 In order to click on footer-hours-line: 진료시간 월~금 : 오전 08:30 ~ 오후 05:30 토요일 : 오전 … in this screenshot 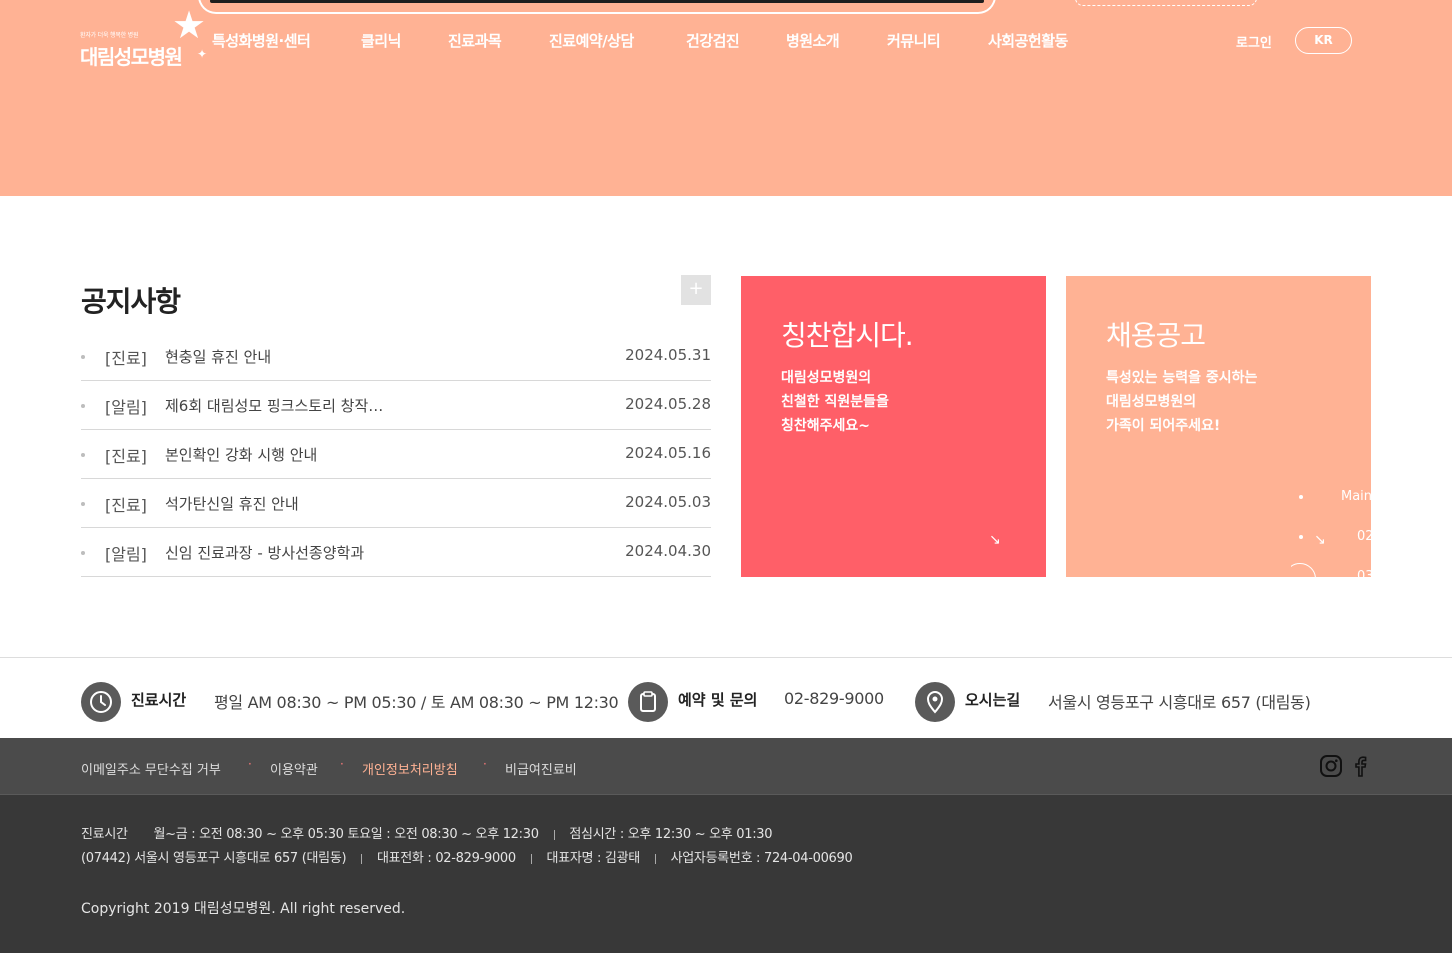, I will do `click(427, 832)`.